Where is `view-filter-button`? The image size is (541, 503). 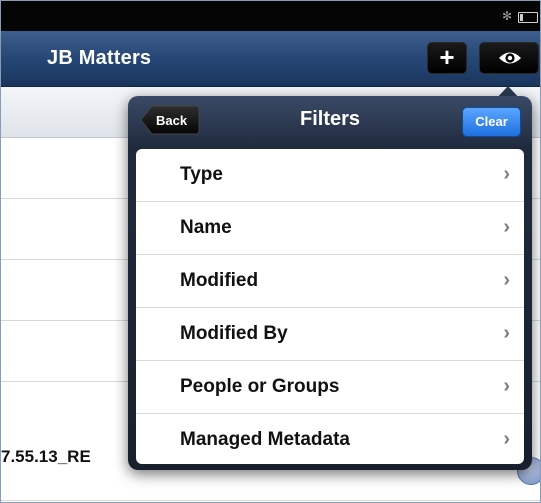 view-filter-button is located at coordinates (509, 58).